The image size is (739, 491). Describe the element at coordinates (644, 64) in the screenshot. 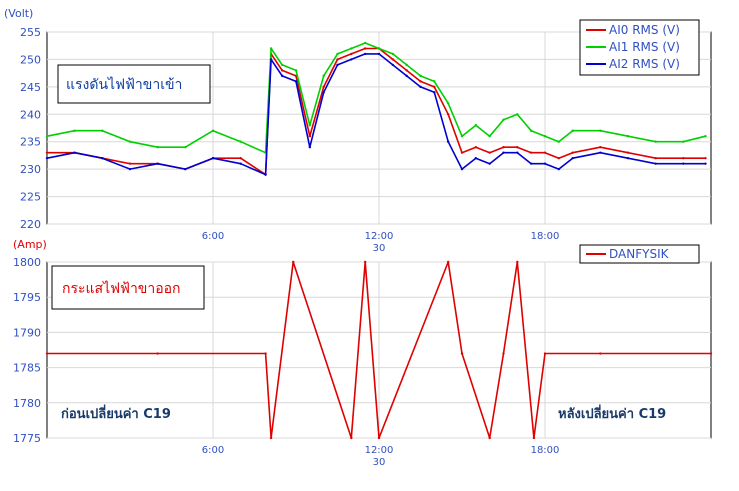

I see `legend-label-ai2: AI2 RMS (V)` at that location.